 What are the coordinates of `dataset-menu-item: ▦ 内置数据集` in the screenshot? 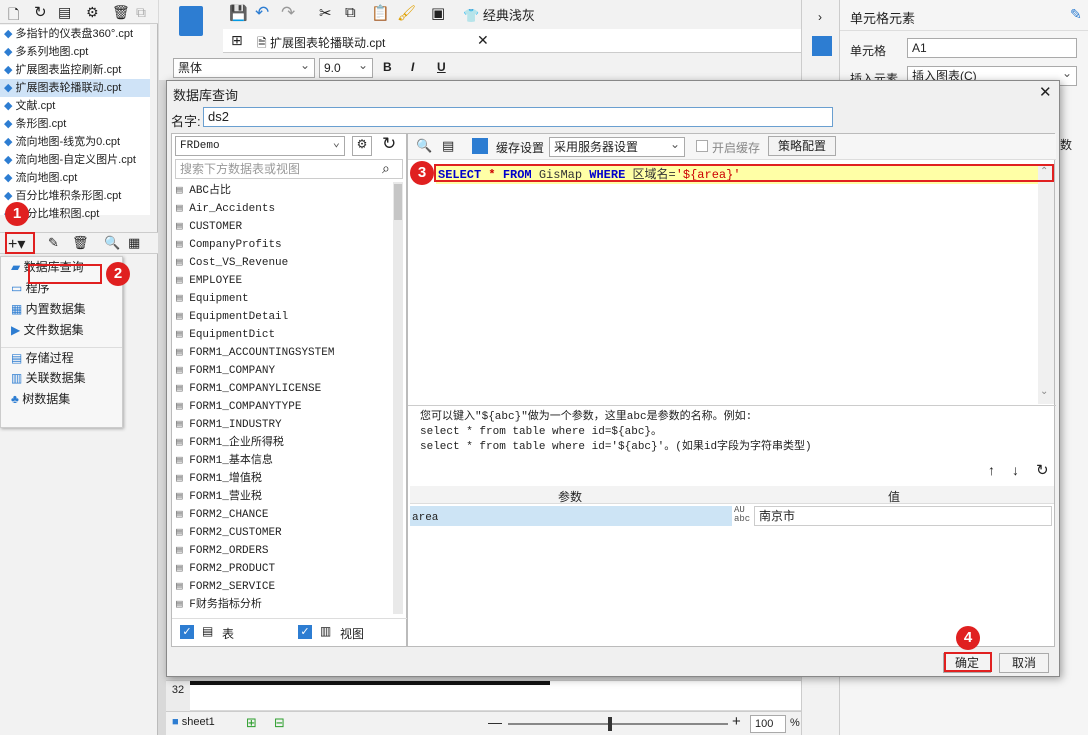 It's located at (61, 309).